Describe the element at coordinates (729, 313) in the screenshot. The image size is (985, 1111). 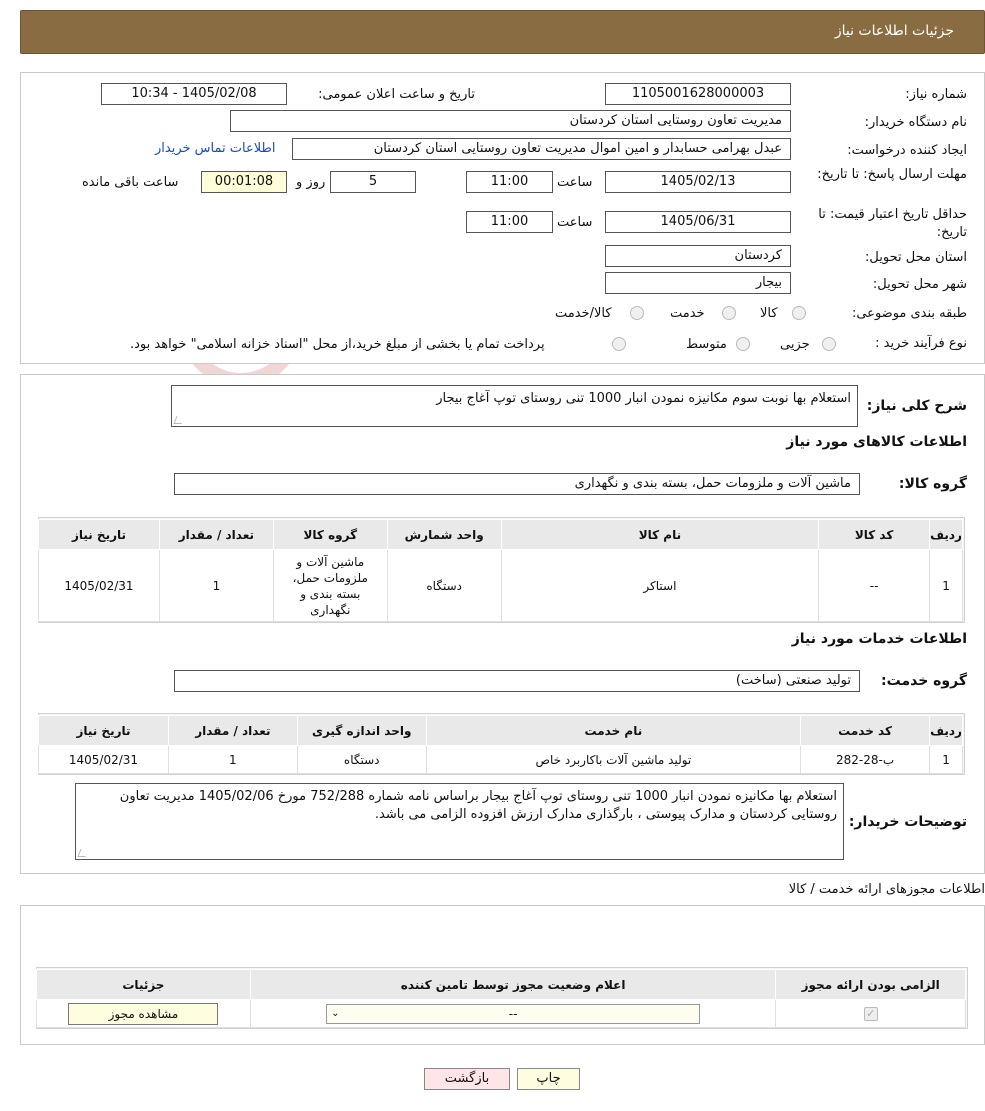
I see `category-radio-service` at that location.